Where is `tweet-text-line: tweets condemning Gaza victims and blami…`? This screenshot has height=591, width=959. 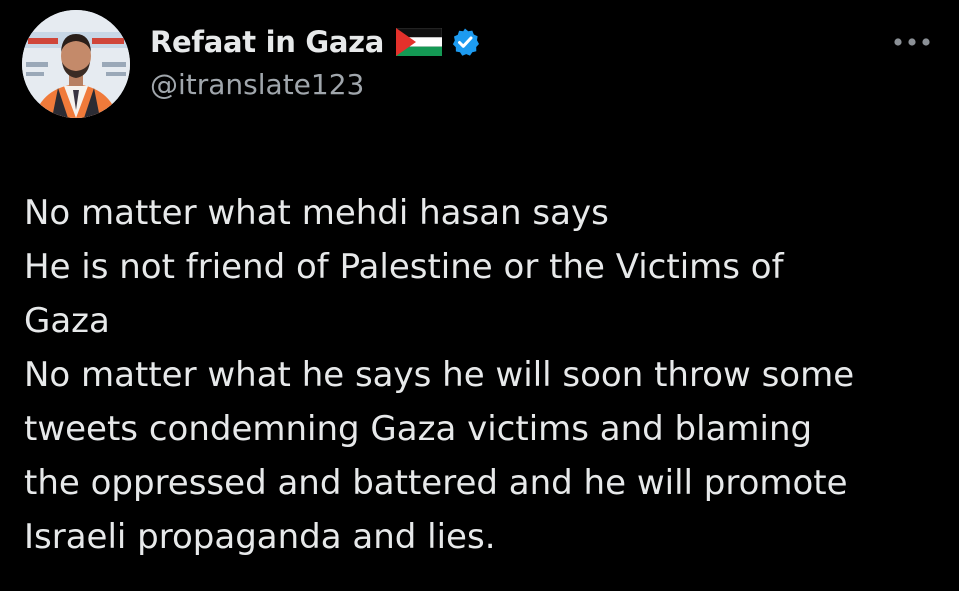 tweet-text-line: tweets condemning Gaza victims and blami… is located at coordinates (418, 429).